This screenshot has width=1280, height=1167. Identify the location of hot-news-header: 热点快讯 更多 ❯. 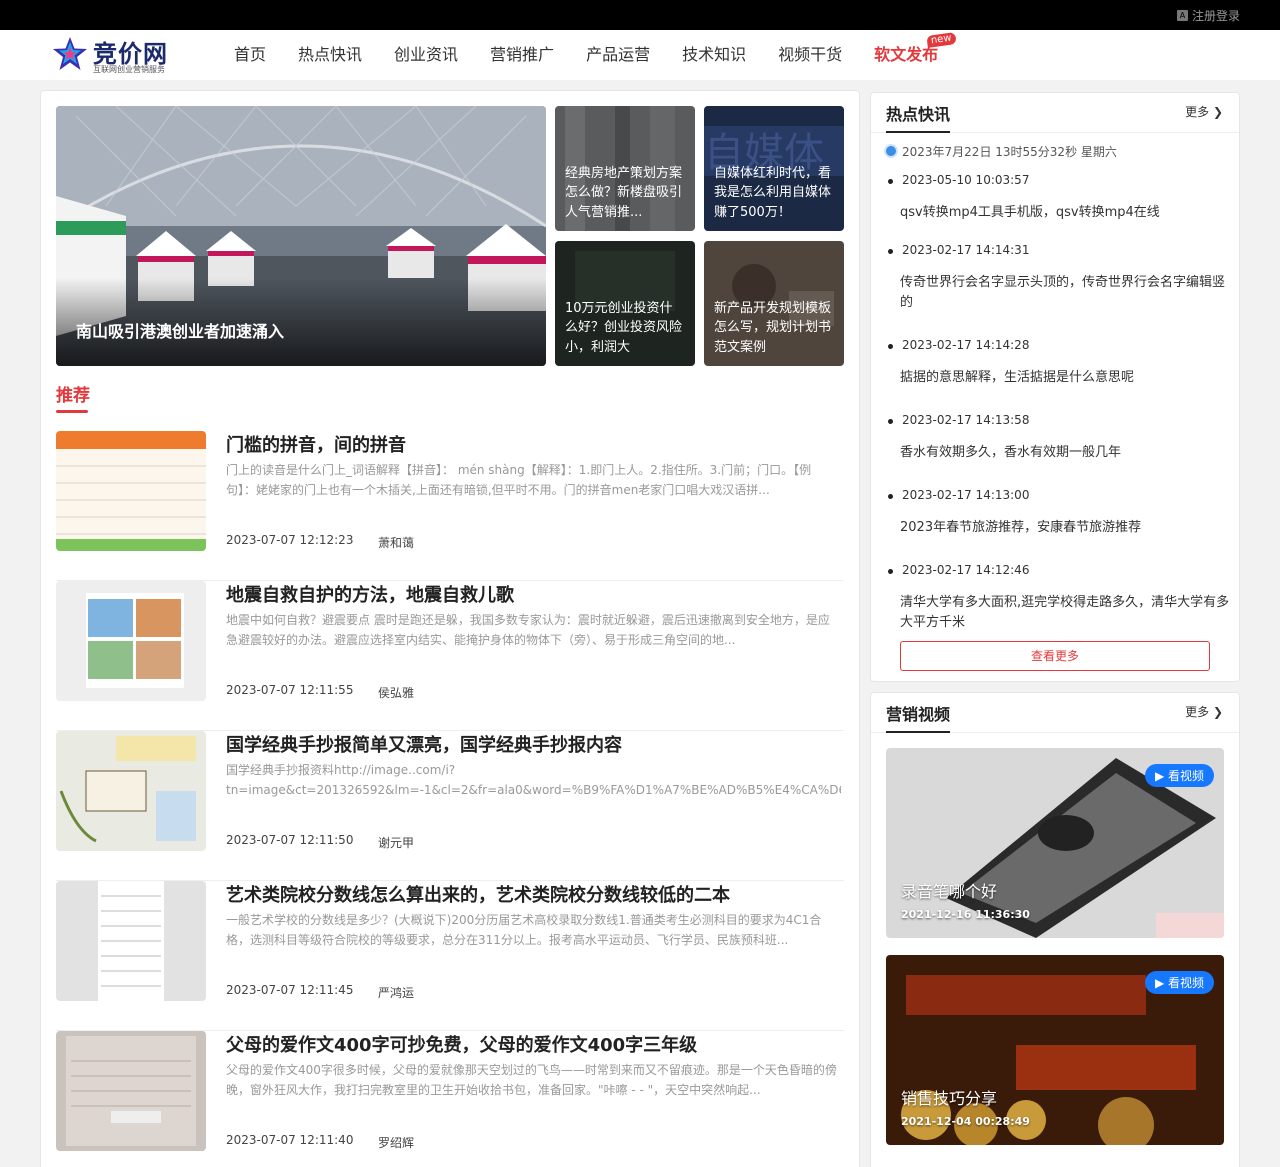
(1055, 113).